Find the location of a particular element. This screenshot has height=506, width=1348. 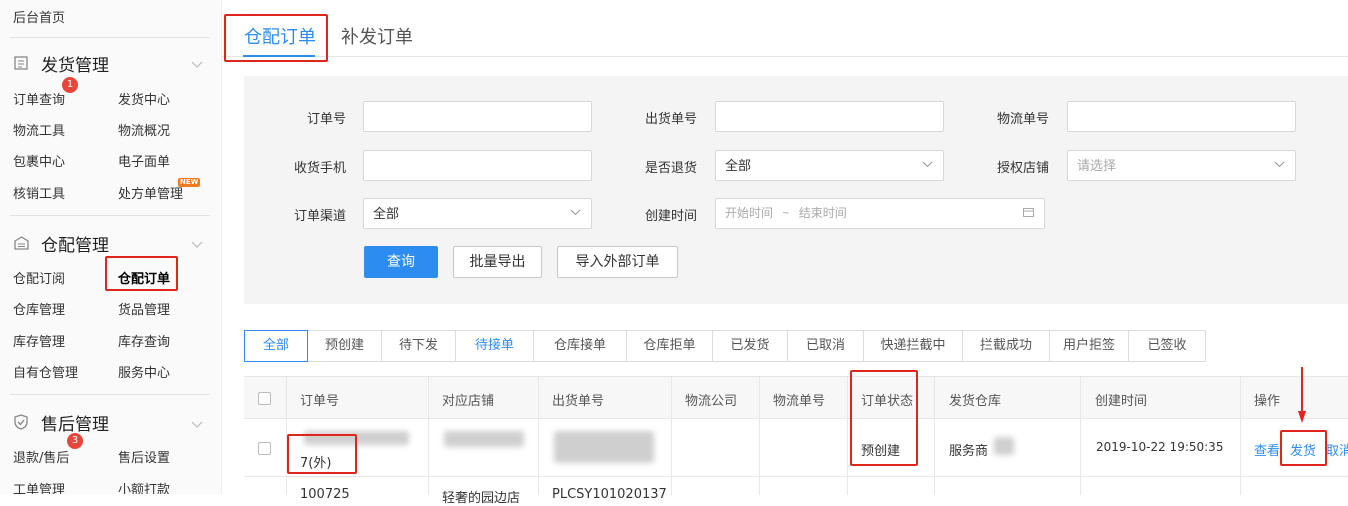

col-warehouse: 发货仓库 is located at coordinates (975, 401).